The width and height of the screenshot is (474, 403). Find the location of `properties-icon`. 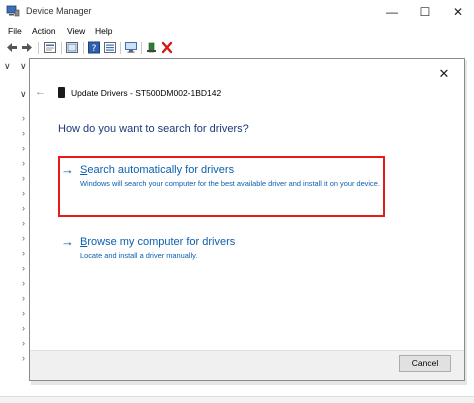

properties-icon is located at coordinates (50, 47).